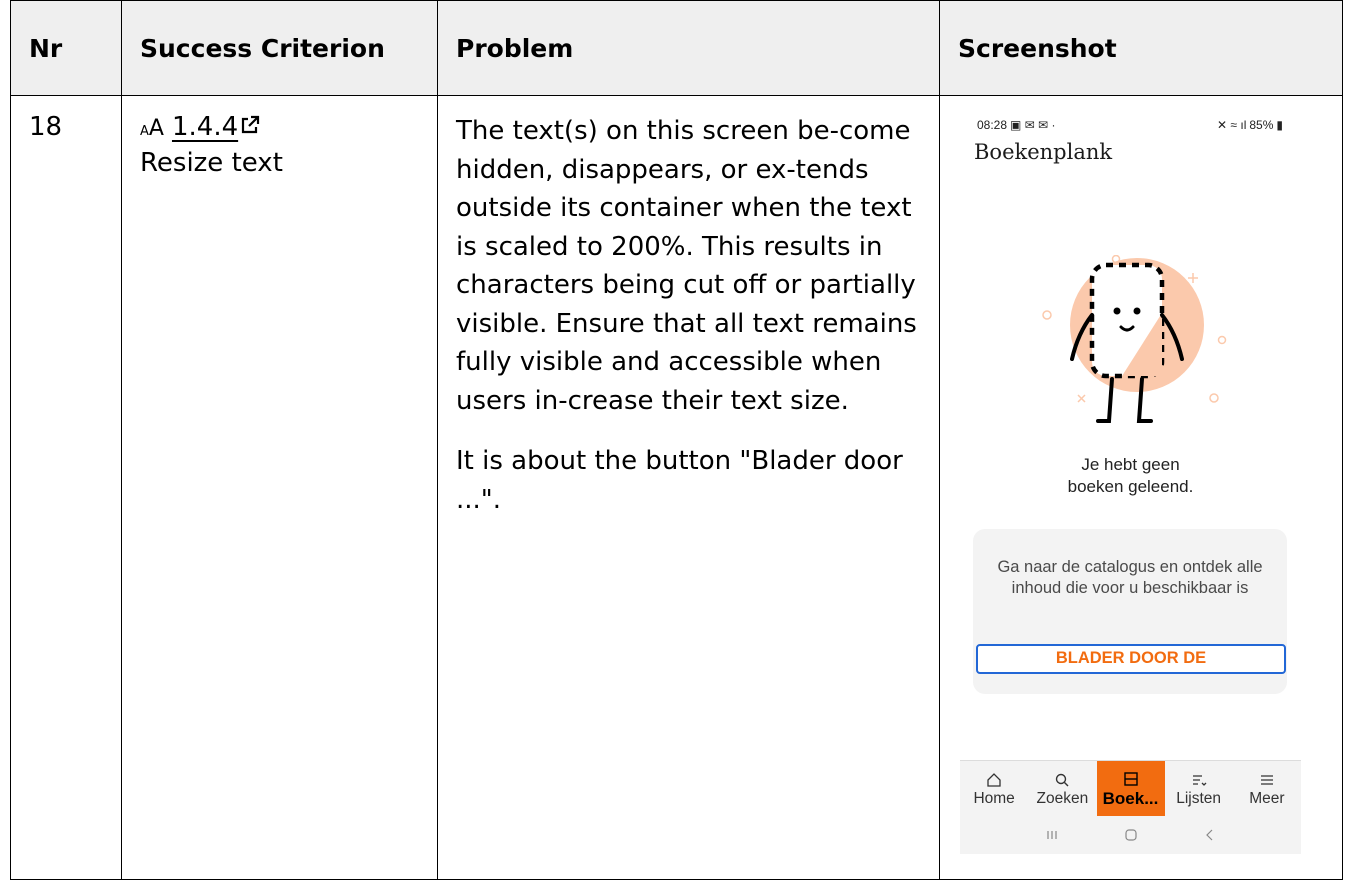  Describe the element at coordinates (994, 780) in the screenshot. I see `home-icon` at that location.